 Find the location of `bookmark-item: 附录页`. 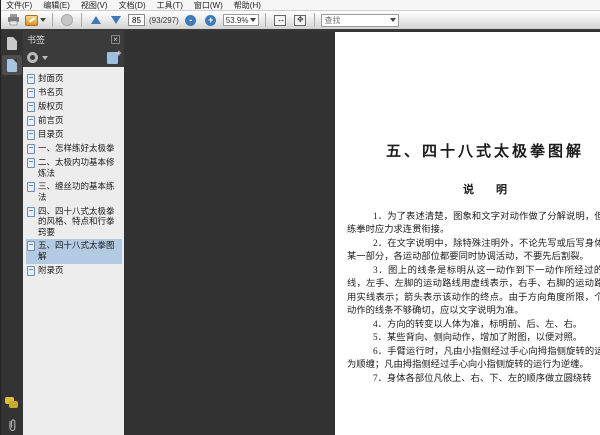

bookmark-item: 附录页 is located at coordinates (74, 271).